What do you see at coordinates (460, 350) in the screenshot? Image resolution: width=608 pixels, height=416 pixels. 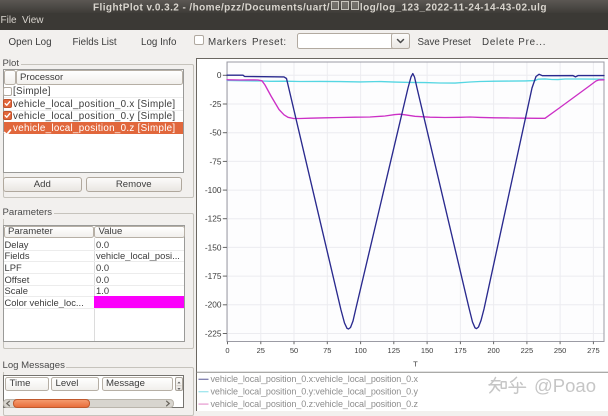 I see `svg-text: 175` at bounding box center [460, 350].